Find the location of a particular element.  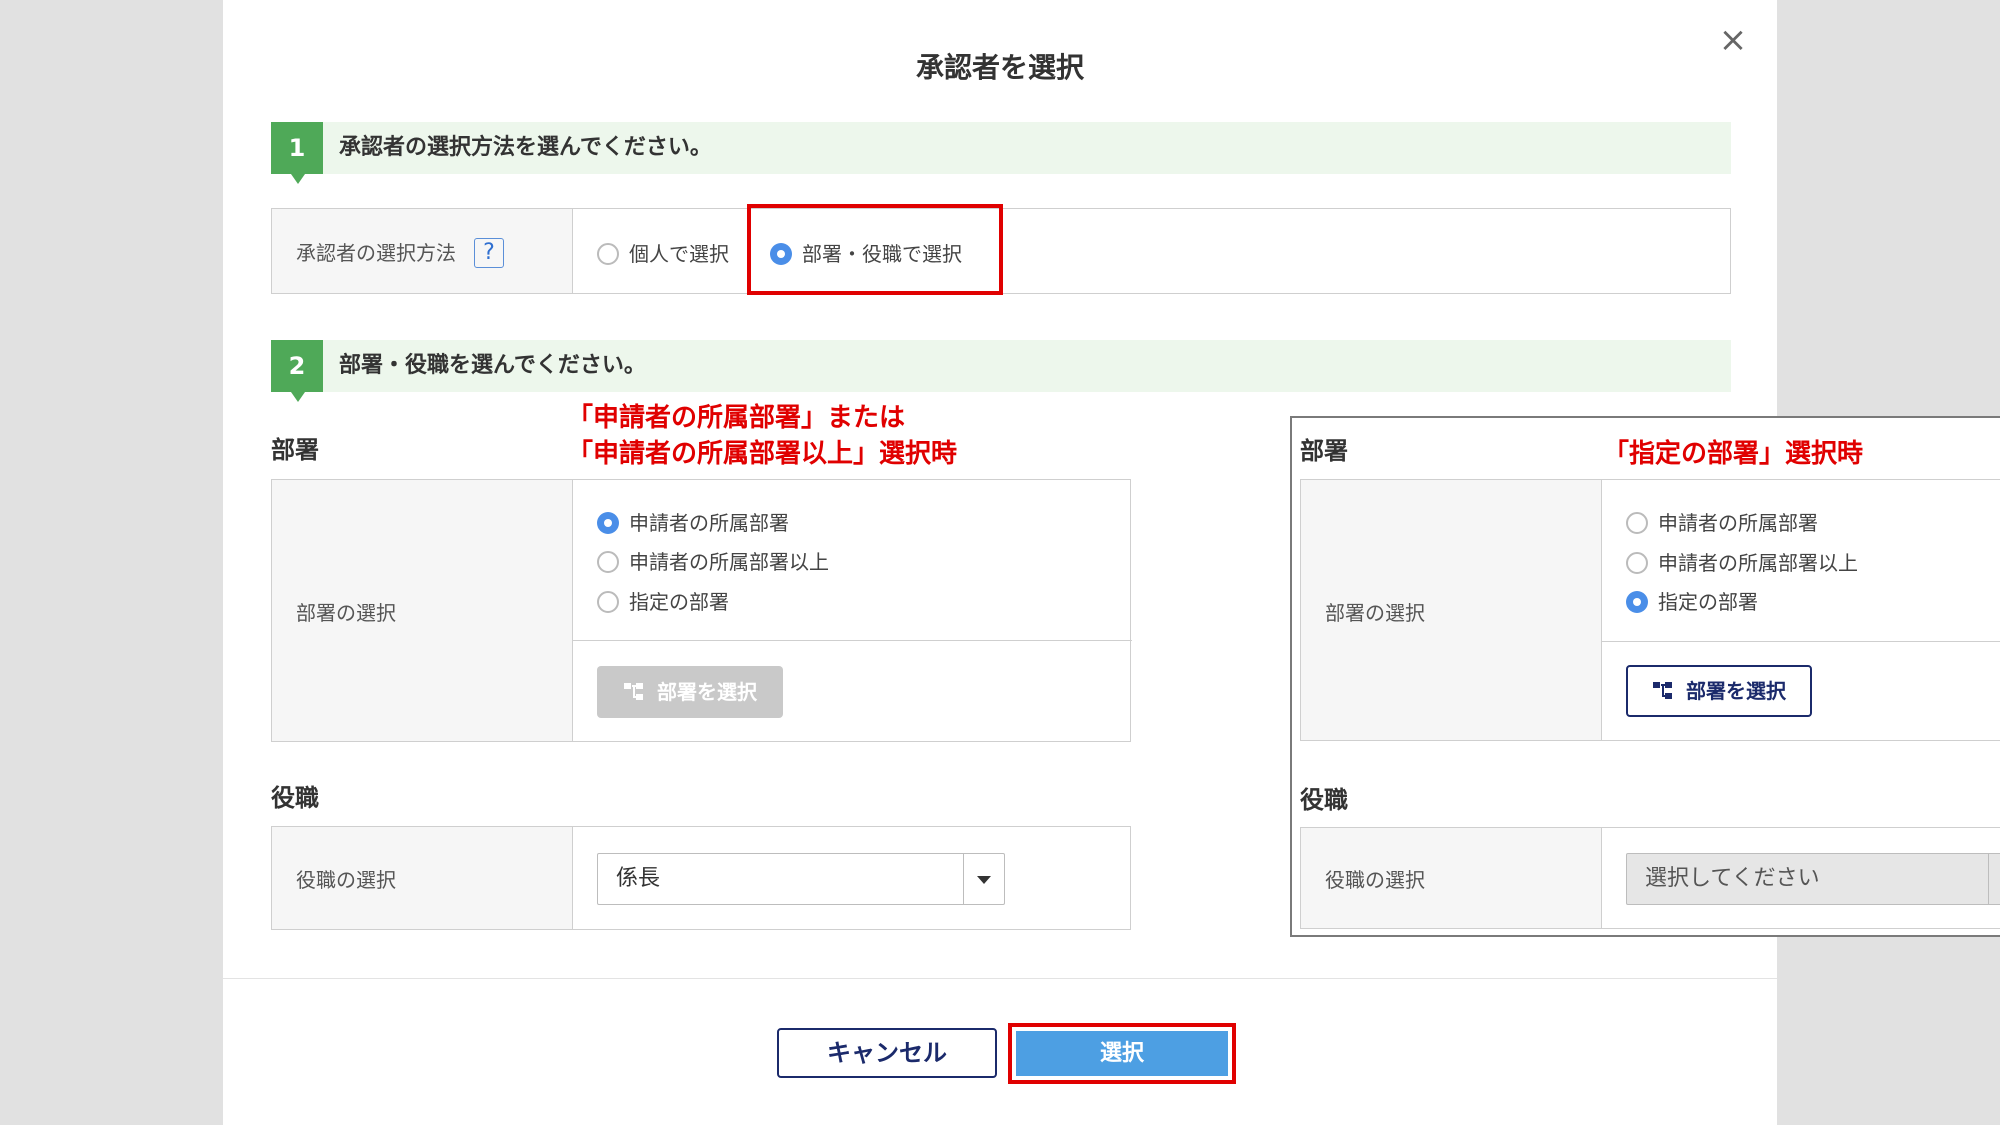

radio-individual: 個人で選択 is located at coordinates (663, 252).